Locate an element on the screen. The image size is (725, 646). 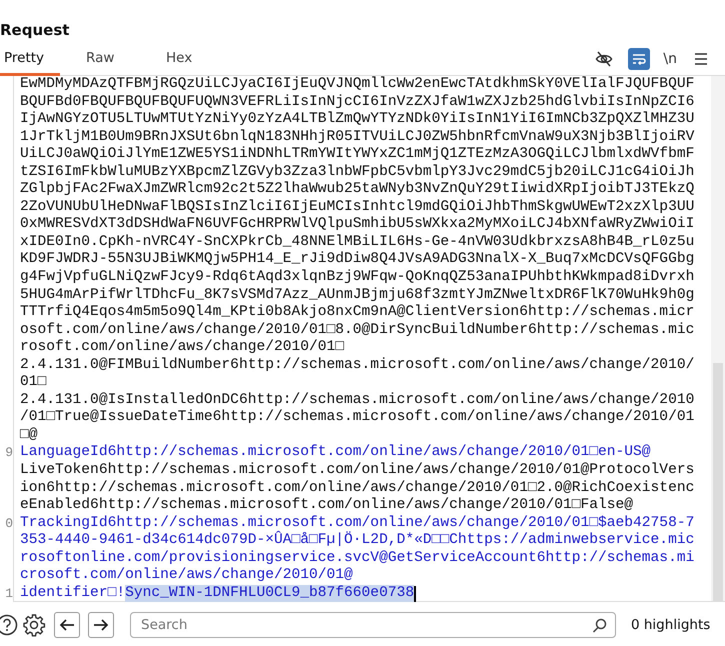
code-line: 1JrTkljM1B0Um9BRnJXSUt6bnlqN183NHhjR05ITVUiLCJ0ZW5hbnRfcmVnaW9uX3Njb3BlIjoiRV is located at coordinates (357, 137).